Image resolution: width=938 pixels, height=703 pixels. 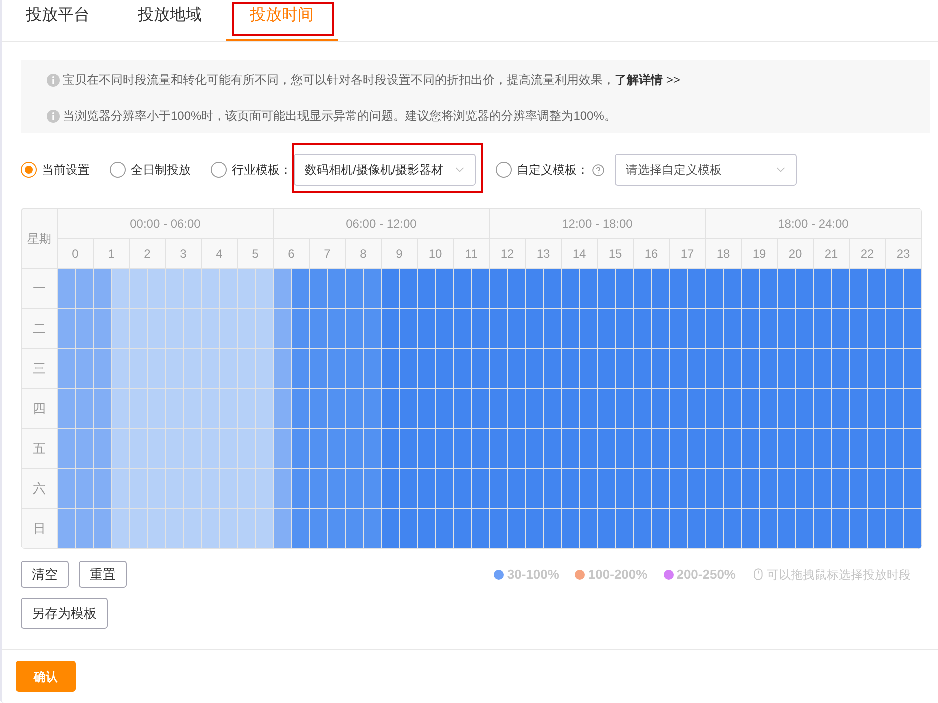 I want to click on action-button: 重置, so click(x=103, y=574).